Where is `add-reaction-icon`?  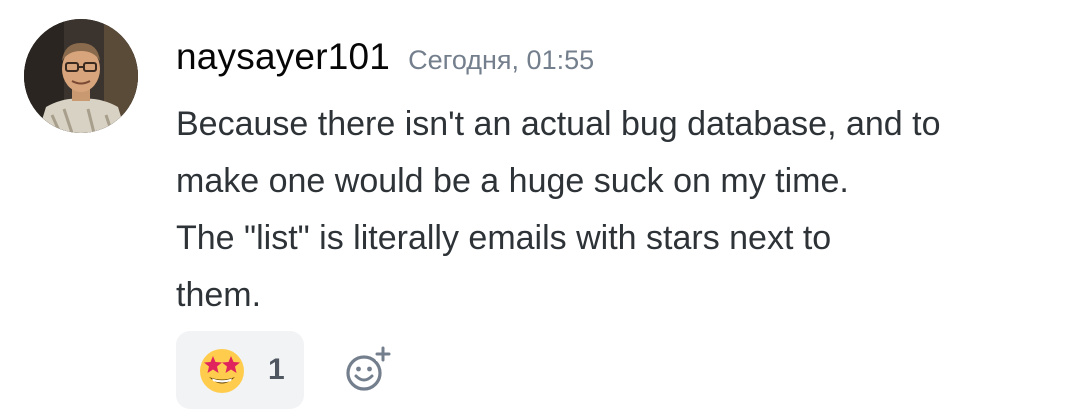
add-reaction-icon is located at coordinates (367, 370).